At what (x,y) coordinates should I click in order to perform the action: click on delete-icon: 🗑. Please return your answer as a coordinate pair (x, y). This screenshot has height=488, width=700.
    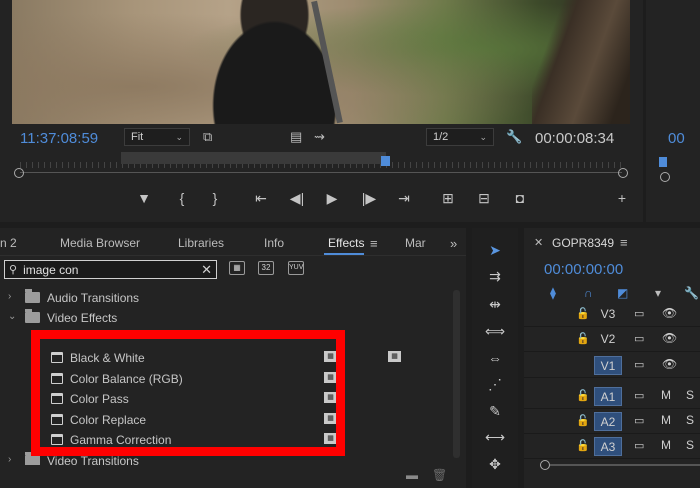
    Looking at the image, I should click on (439, 475).